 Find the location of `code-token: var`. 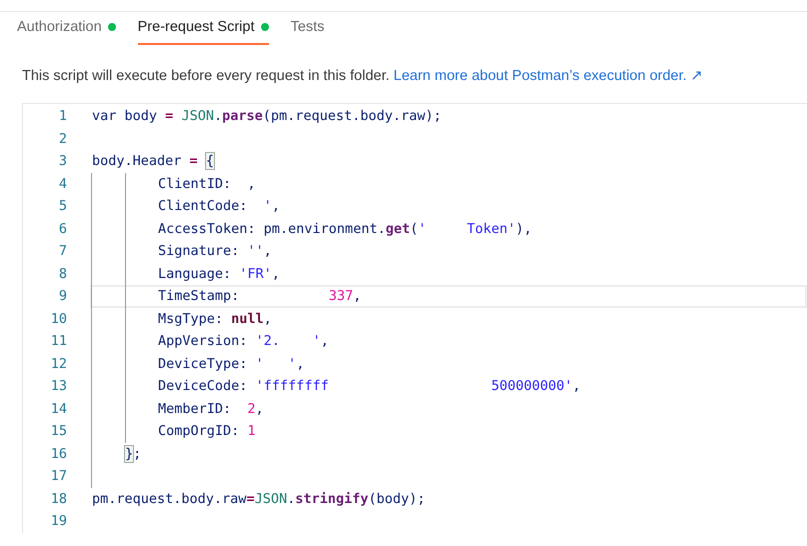

code-token: var is located at coordinates (104, 116).